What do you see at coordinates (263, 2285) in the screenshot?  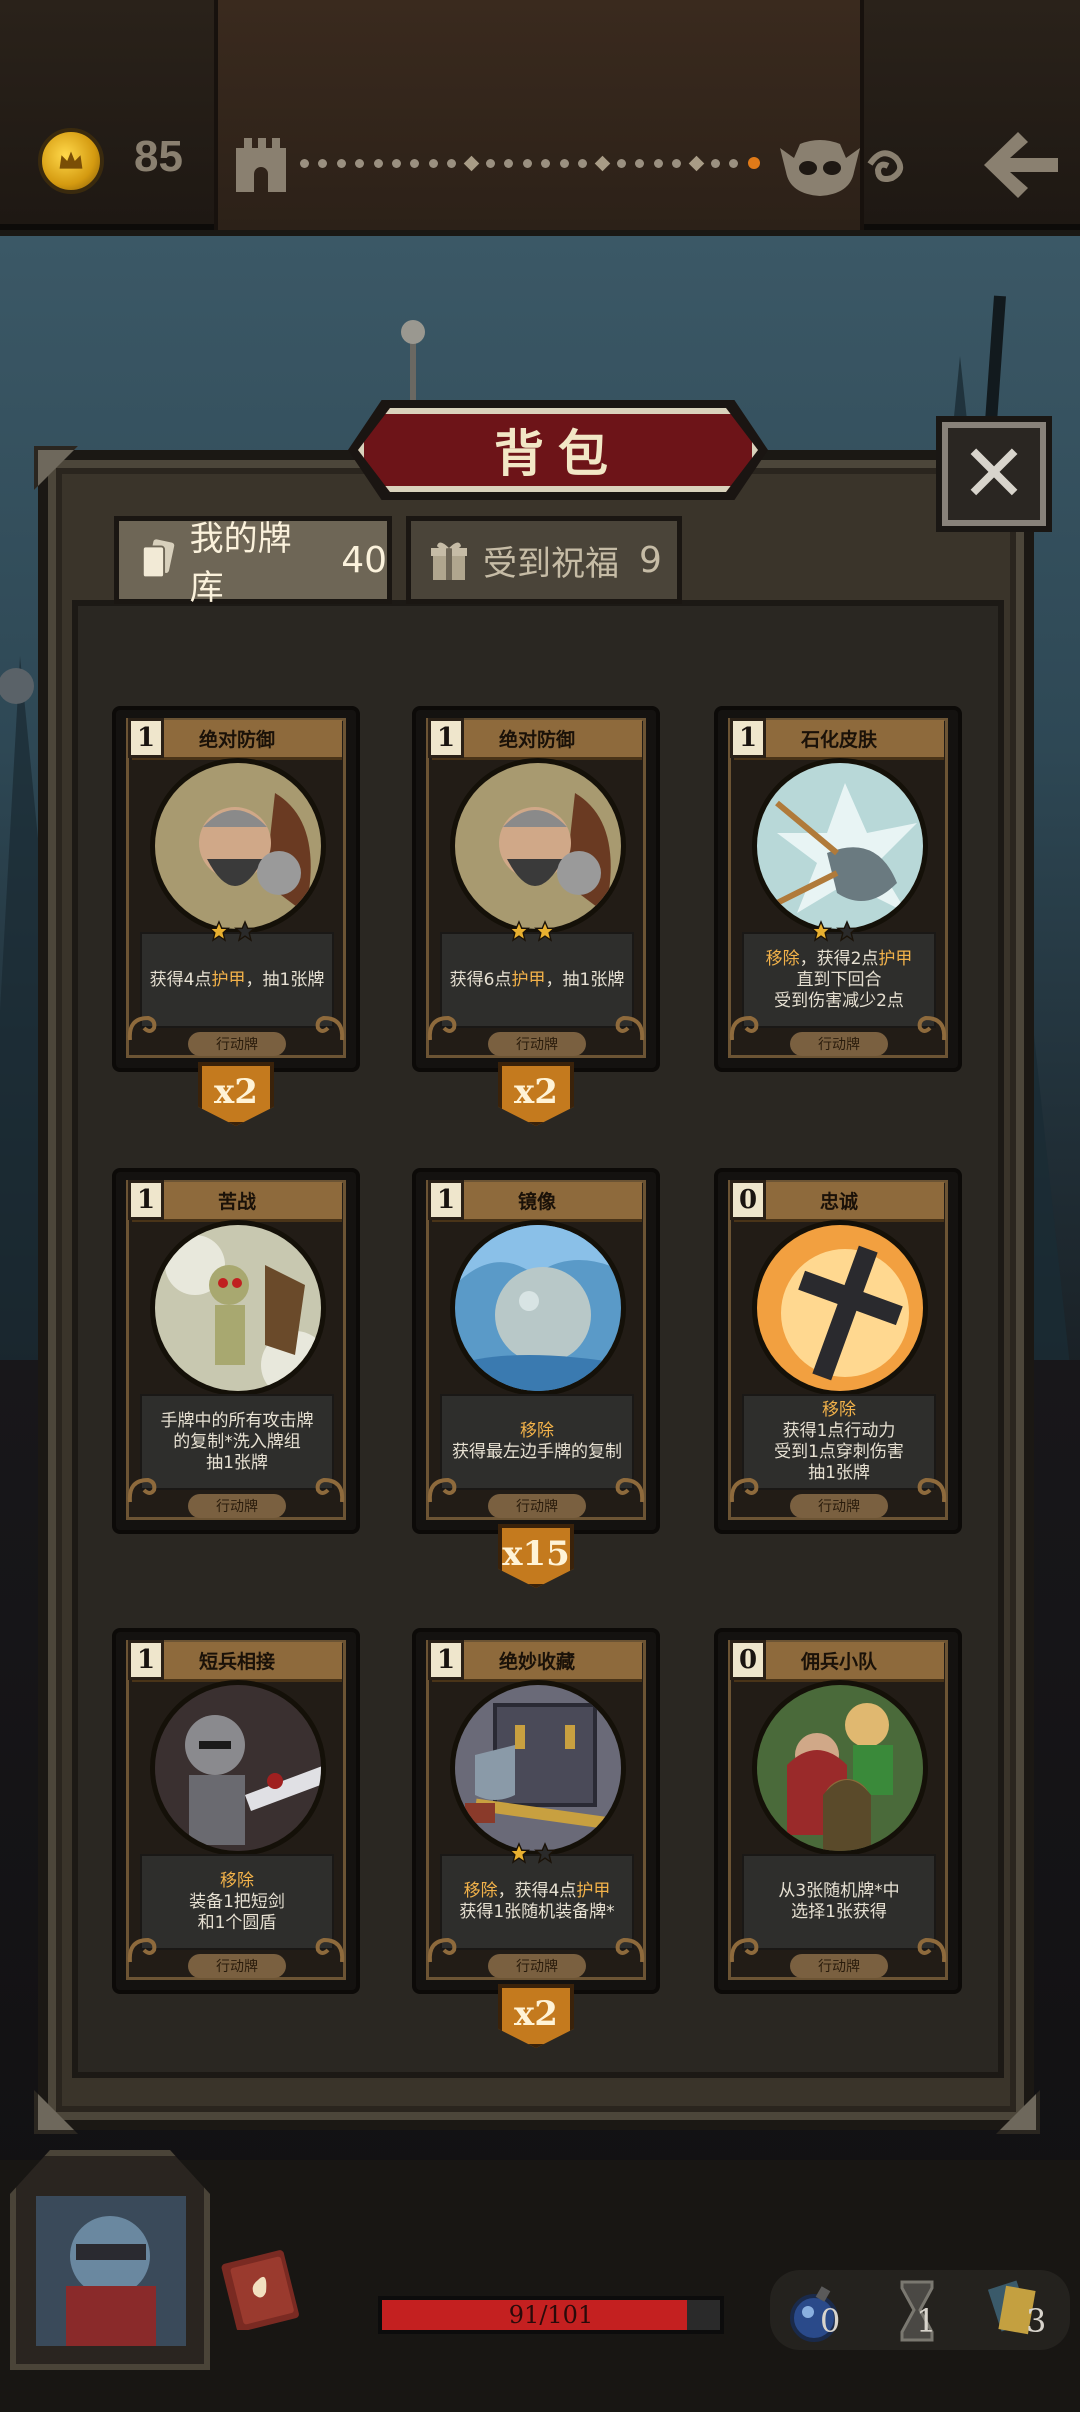 I see `spellbook-icon` at bounding box center [263, 2285].